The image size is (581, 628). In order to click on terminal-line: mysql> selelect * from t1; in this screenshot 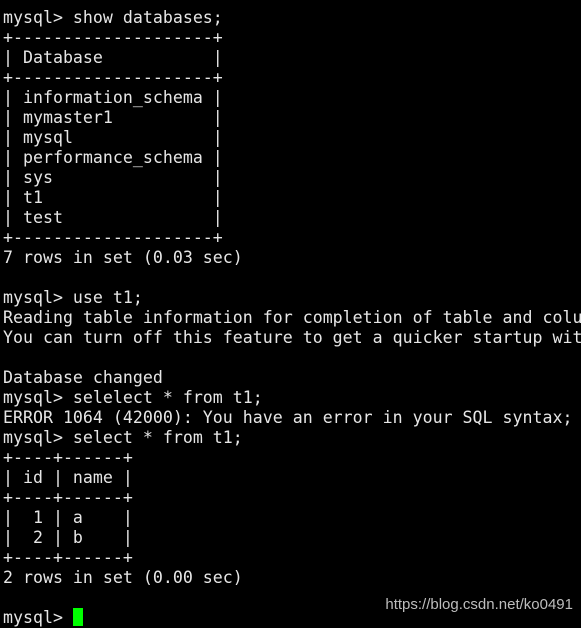, I will do `click(133, 397)`.